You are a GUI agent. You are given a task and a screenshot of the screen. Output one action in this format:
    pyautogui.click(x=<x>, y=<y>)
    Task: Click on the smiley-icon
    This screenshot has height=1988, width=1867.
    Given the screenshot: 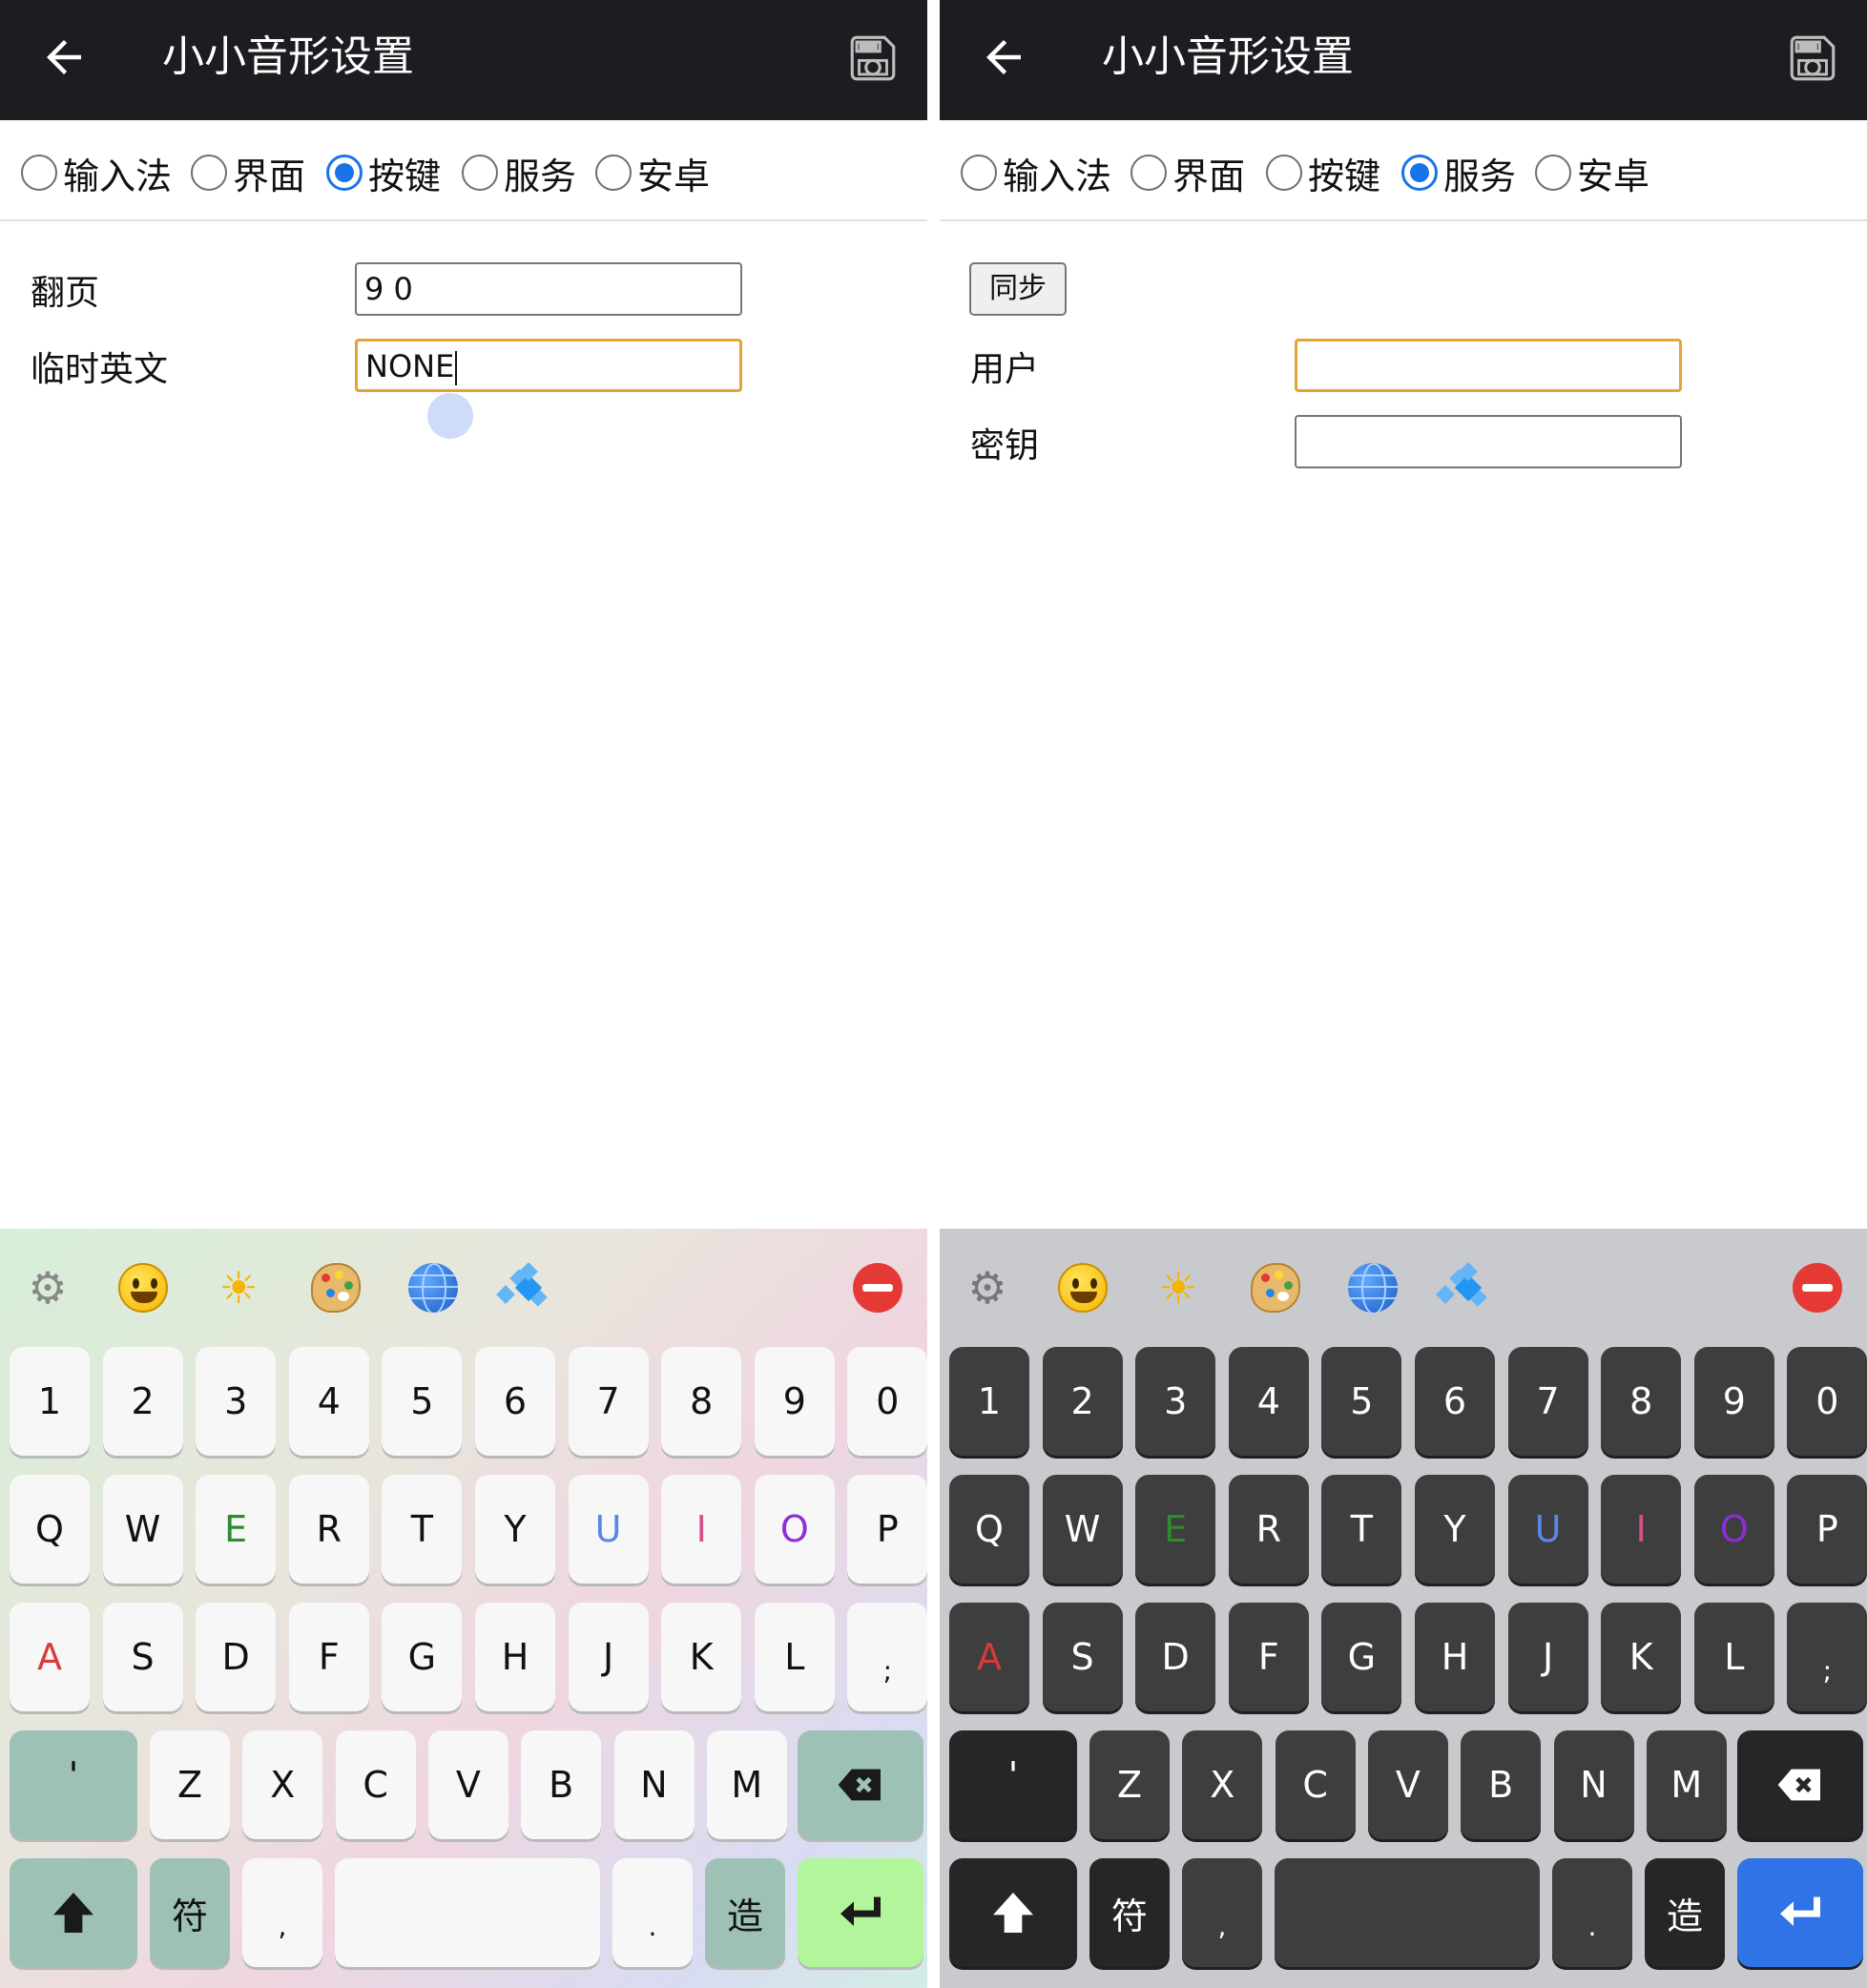 What is the action you would take?
    pyautogui.click(x=143, y=1288)
    